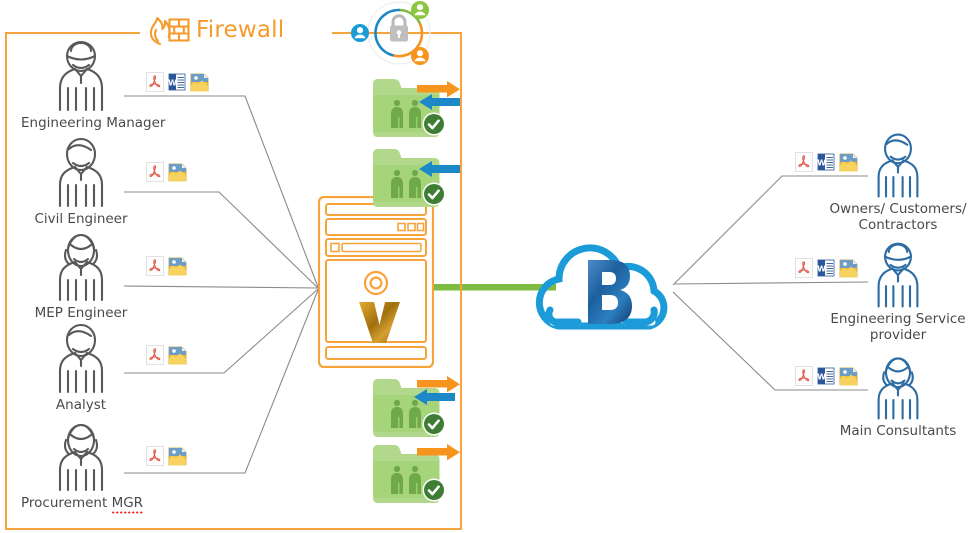 The image size is (974, 533). I want to click on internal-user-label: Procurement MGR, so click(82, 505).